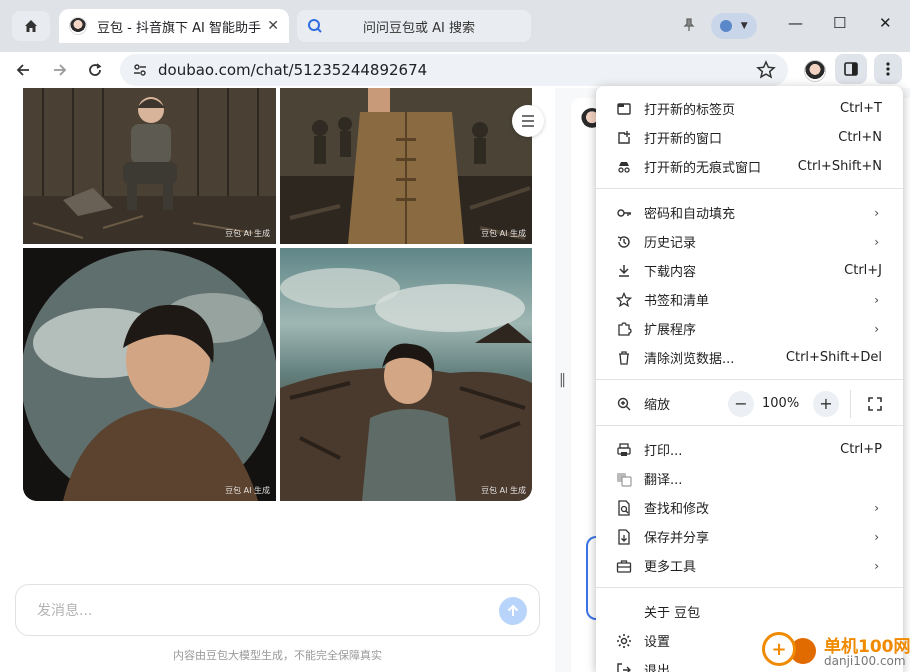 The image size is (910, 672). Describe the element at coordinates (815, 71) in the screenshot. I see `doubao-extension-icon` at that location.